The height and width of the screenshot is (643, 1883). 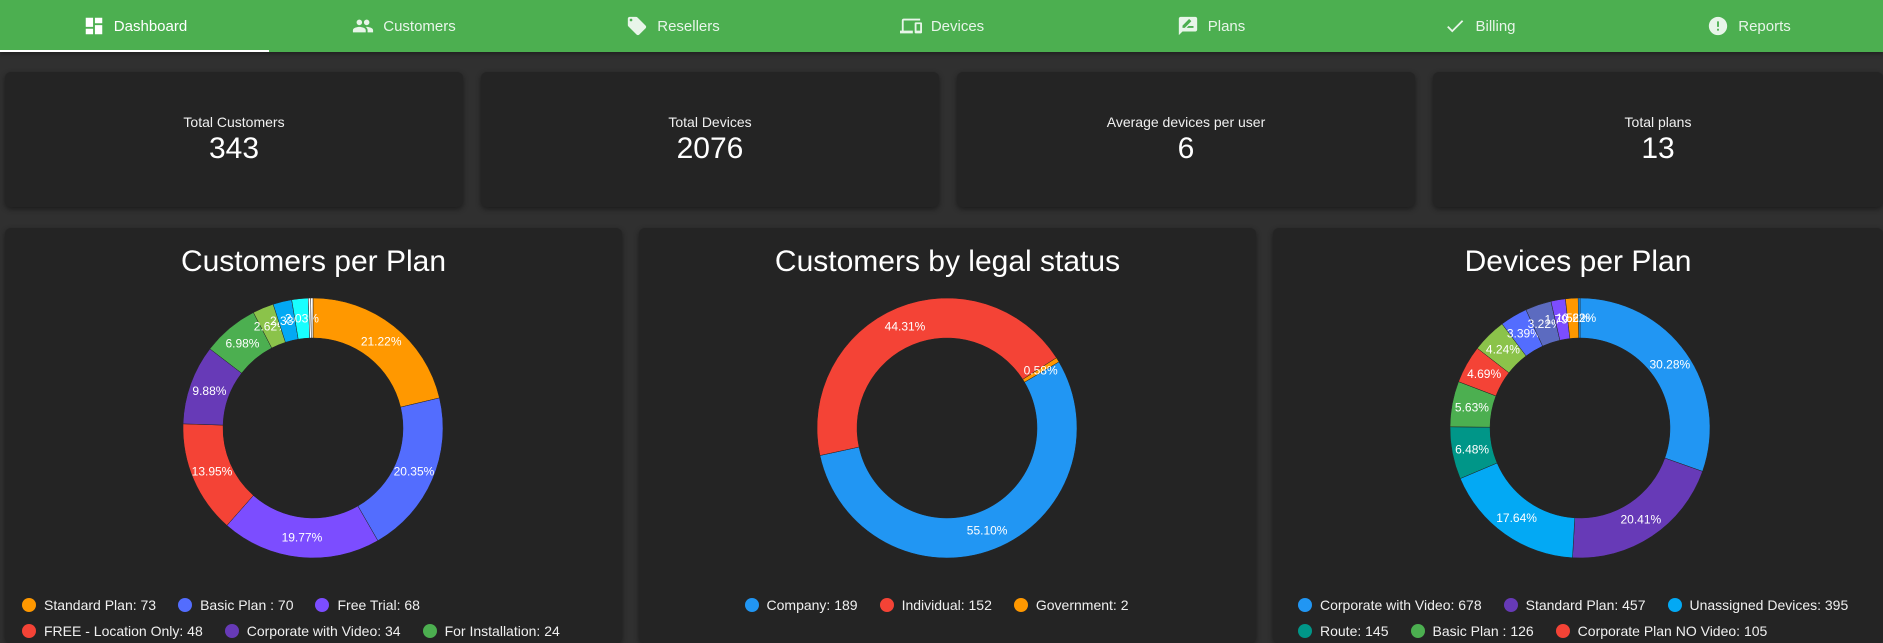 I want to click on legend-label: Free Trial: 68, so click(x=378, y=605).